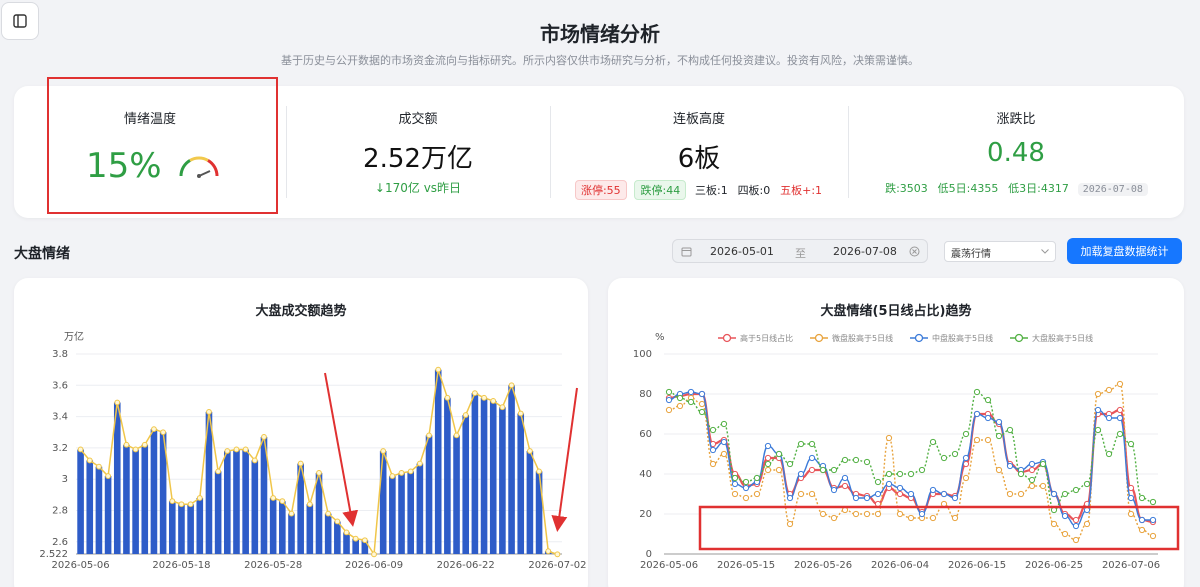 This screenshot has height=587, width=1200. I want to click on annotation-box, so click(939, 528).